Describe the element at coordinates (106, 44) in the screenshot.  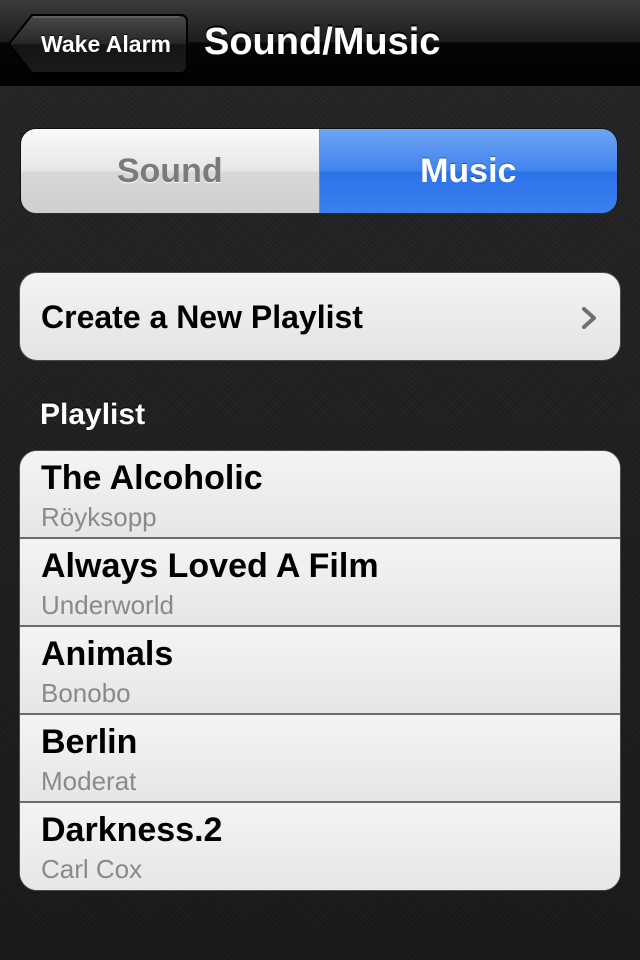
I see `back-button-label: Wake Alarm` at that location.